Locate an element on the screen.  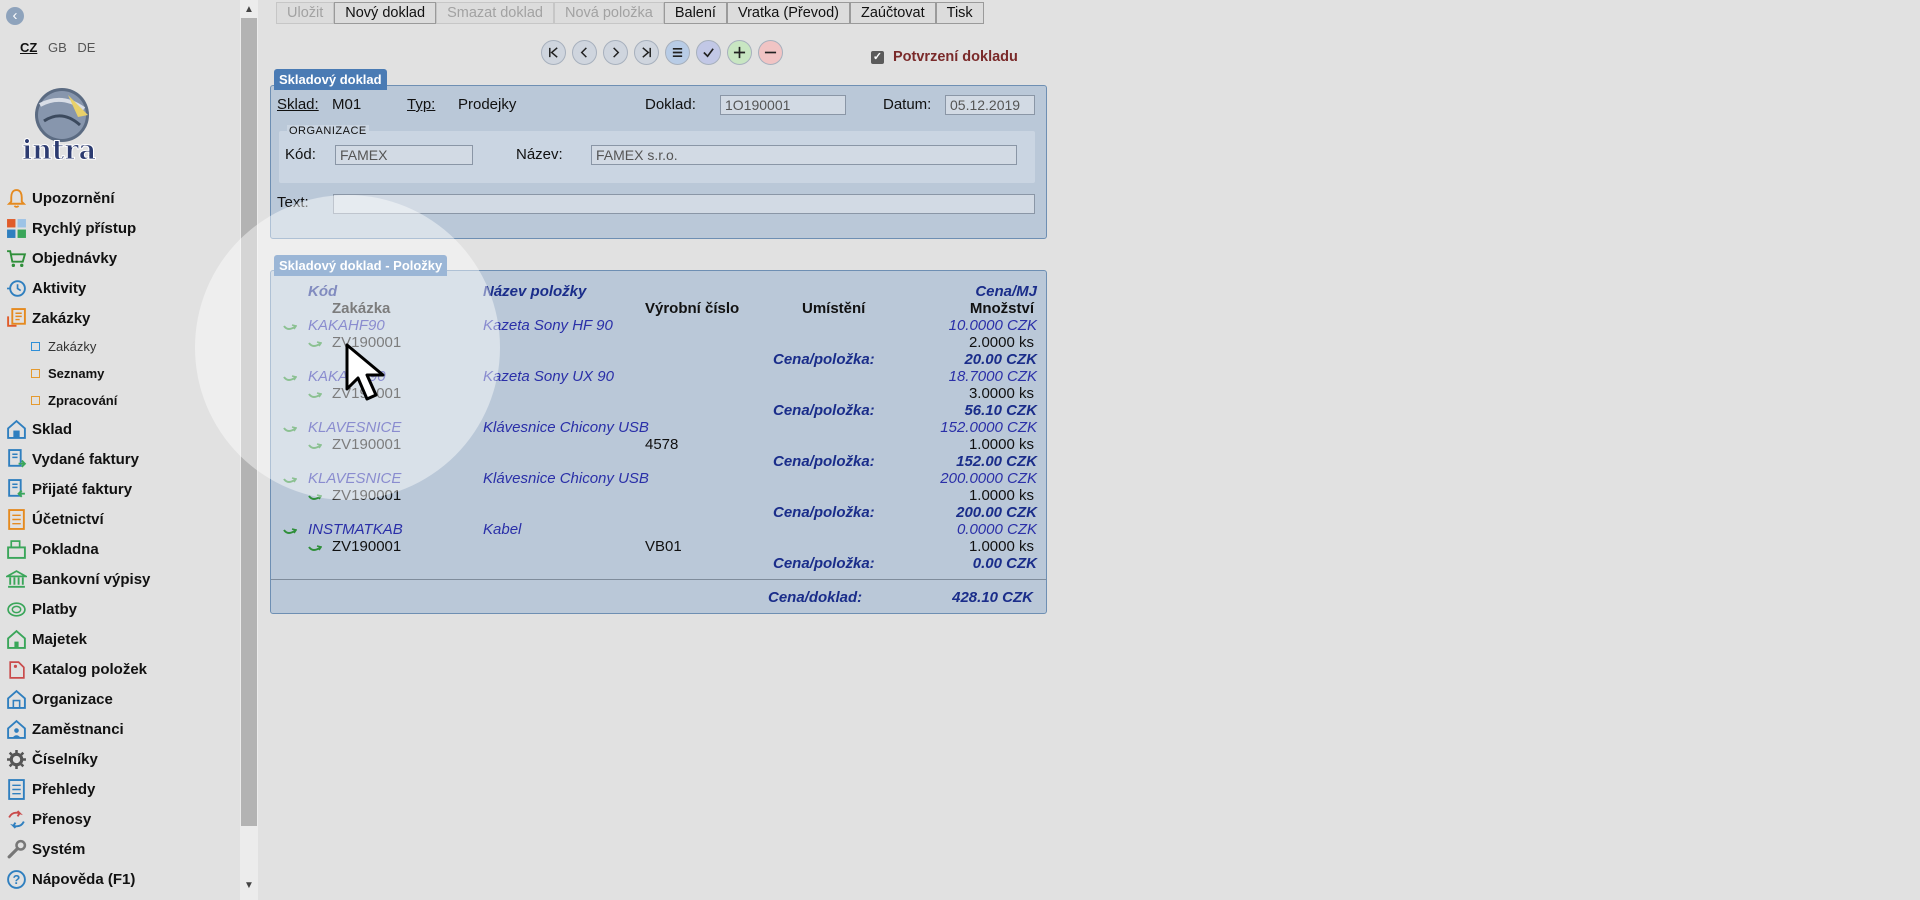
submenu-label: Zpracování is located at coordinates (83, 400).